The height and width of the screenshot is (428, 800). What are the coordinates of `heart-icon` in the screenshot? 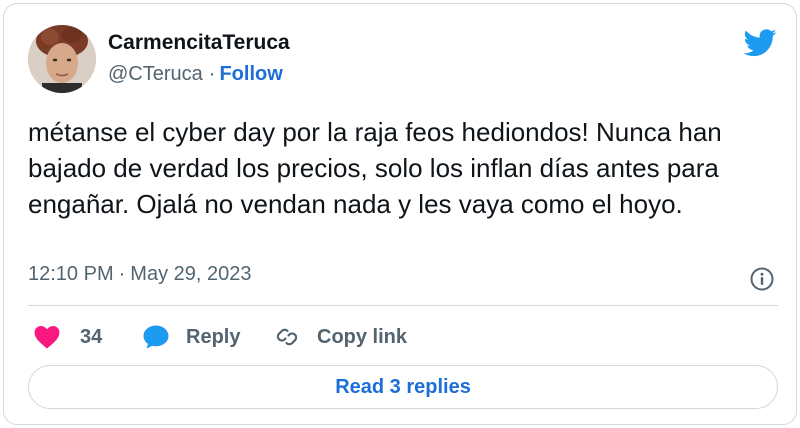 It's located at (47, 337).